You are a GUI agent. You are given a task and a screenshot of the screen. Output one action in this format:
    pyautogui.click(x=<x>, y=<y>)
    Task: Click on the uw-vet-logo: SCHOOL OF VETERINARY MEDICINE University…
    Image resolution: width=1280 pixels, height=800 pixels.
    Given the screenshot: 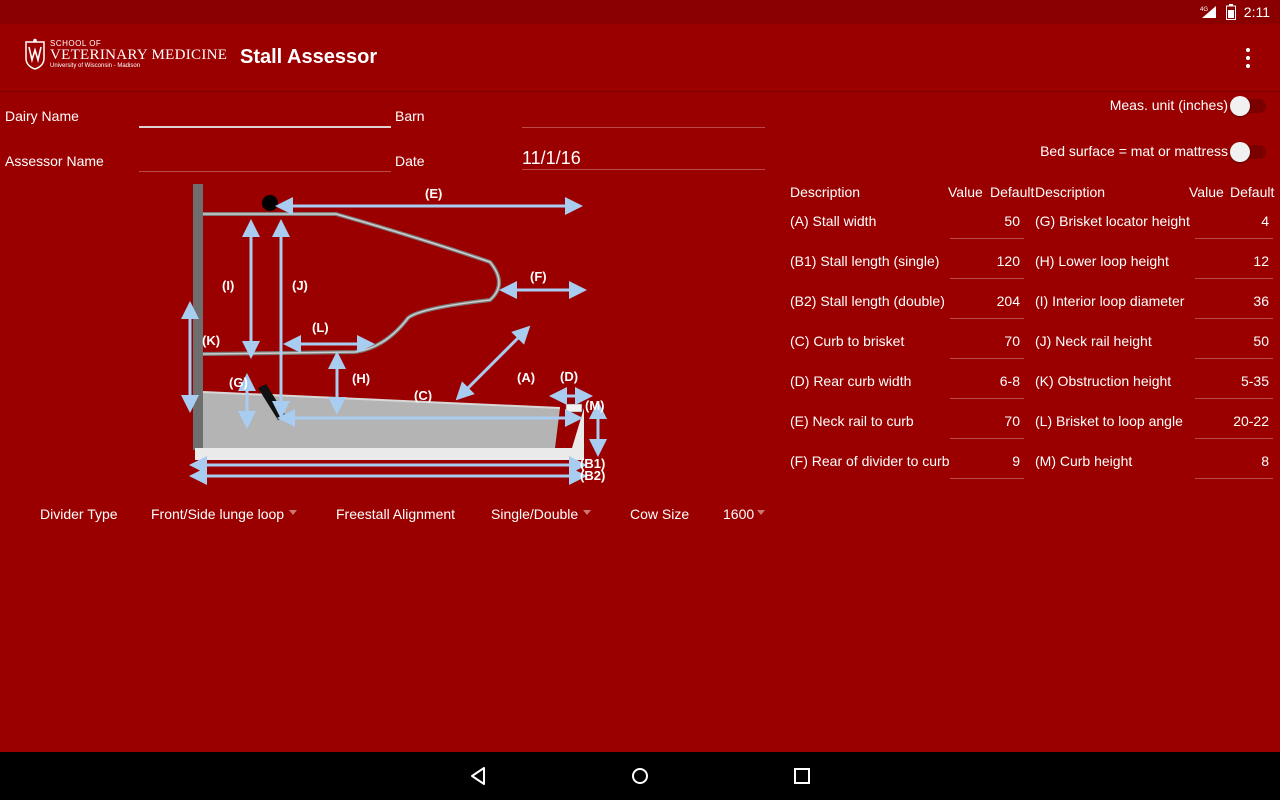 What is the action you would take?
    pyautogui.click(x=125, y=54)
    